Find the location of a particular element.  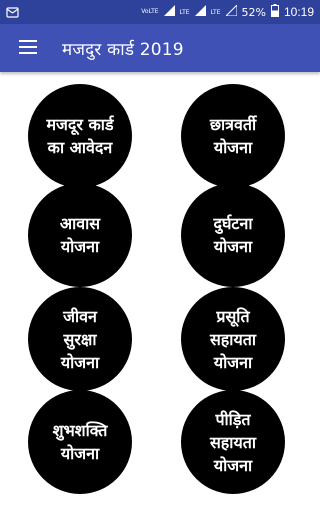

status-right: VoLTE LTE LTE 52% 10:19 is located at coordinates (227, 11).